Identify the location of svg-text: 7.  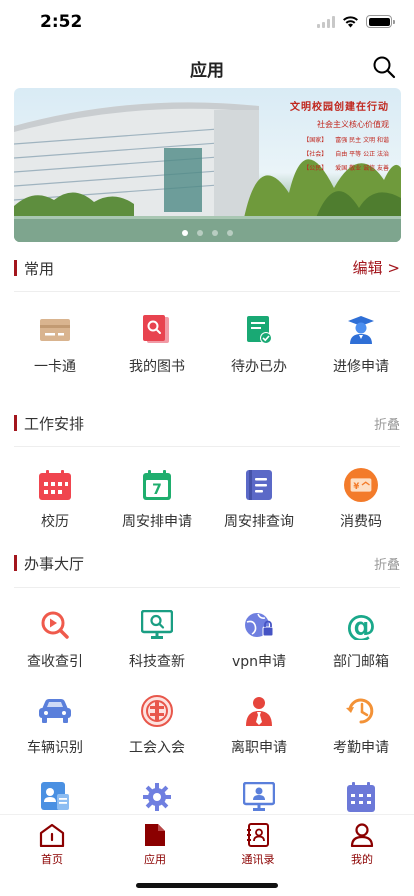
(157, 490).